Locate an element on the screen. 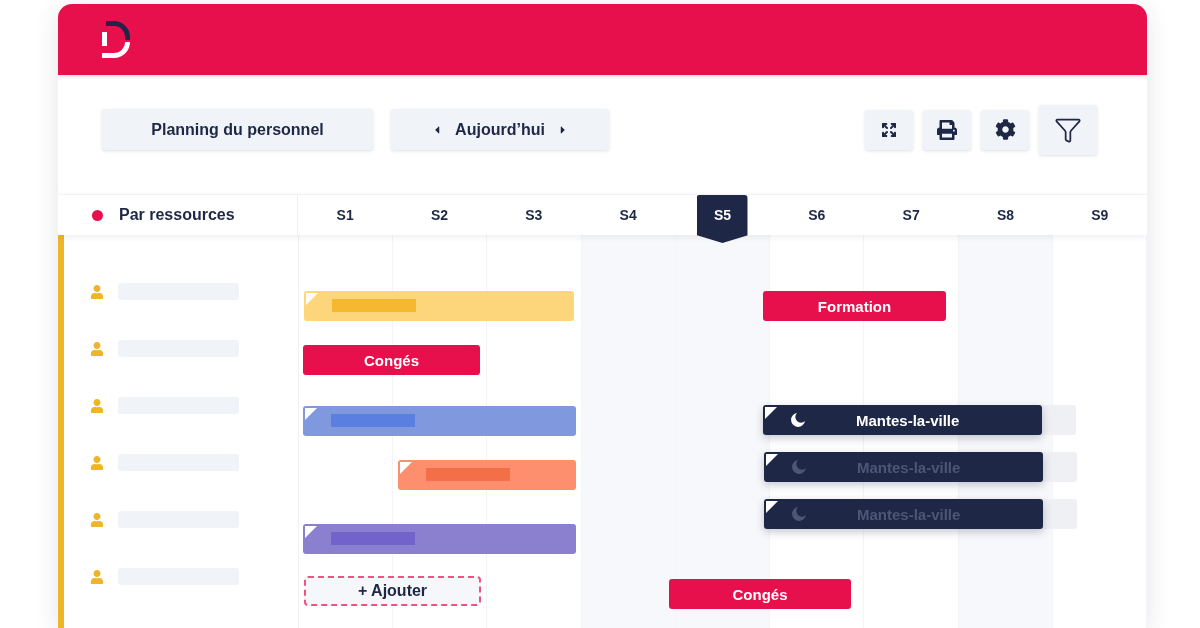 The image size is (1200, 628). today-button: Aujourd’hui is located at coordinates (500, 129).